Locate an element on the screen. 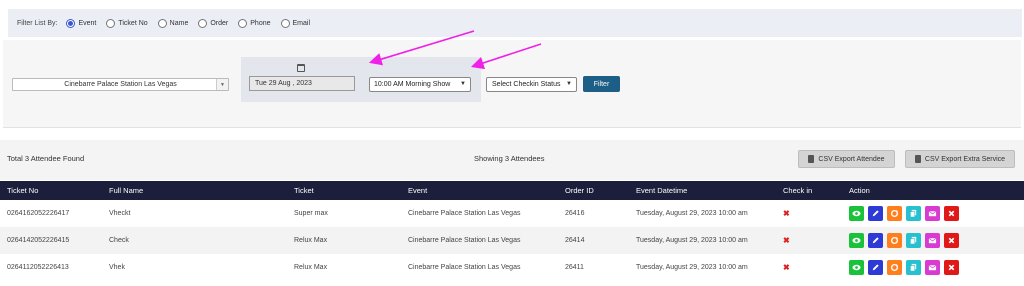  header-event-datetime: Event Datetime is located at coordinates (661, 190).